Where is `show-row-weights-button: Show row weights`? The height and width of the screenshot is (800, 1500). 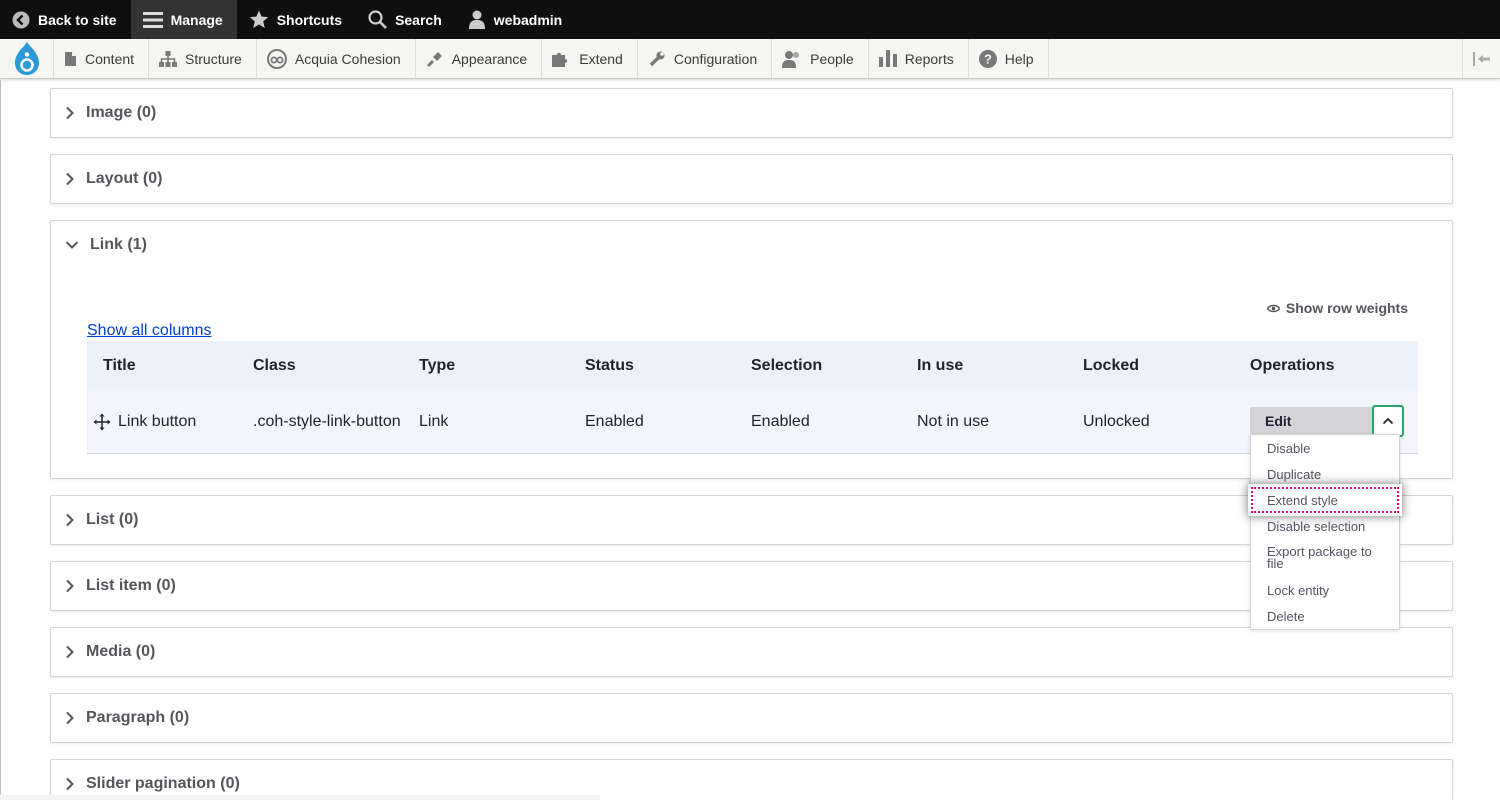
show-row-weights-button: Show row weights is located at coordinates (1337, 308).